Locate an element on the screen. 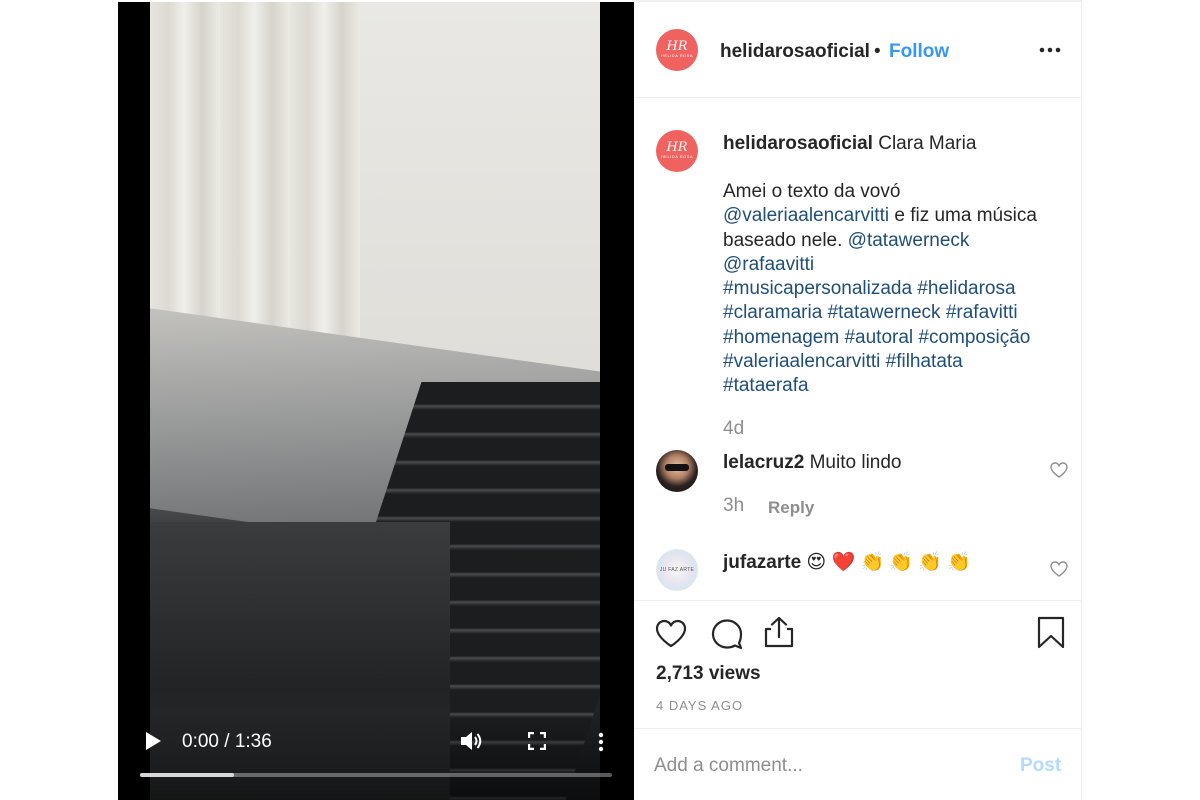  caption-line: @valeriaalencarvitti e fiz uma música is located at coordinates (893, 216).